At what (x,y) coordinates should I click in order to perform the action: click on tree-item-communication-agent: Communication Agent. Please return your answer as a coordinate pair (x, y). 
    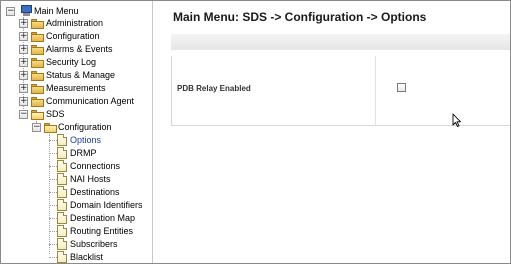
    Looking at the image, I should click on (90, 101).